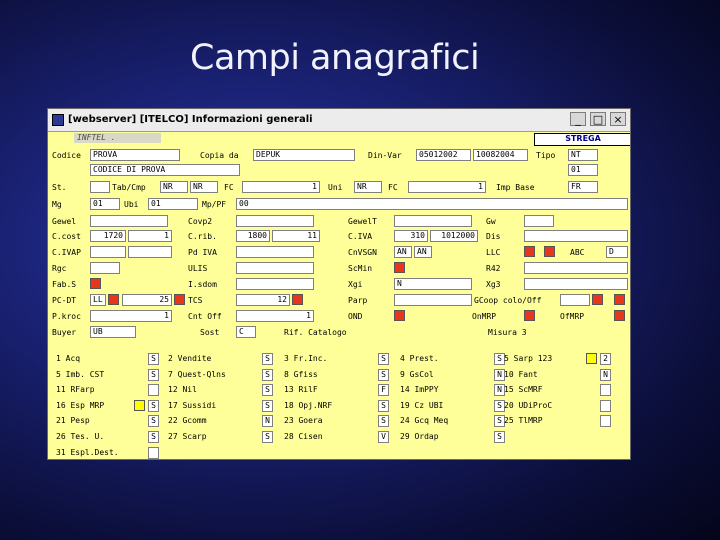 The image size is (720, 540). What do you see at coordinates (150, 236) in the screenshot?
I see `c-cost-field-2: 1` at bounding box center [150, 236].